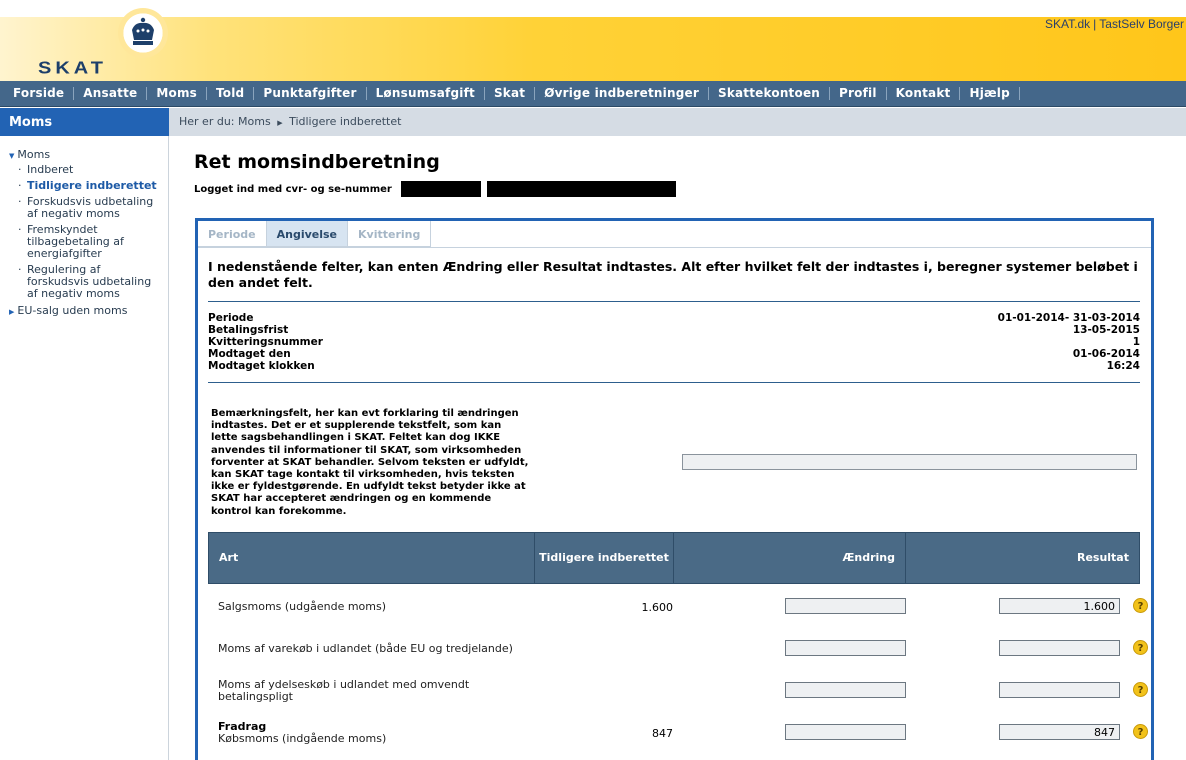 The width and height of the screenshot is (1186, 760). Describe the element at coordinates (248, 330) in the screenshot. I see `meta-label: Betalingsfrist` at that location.